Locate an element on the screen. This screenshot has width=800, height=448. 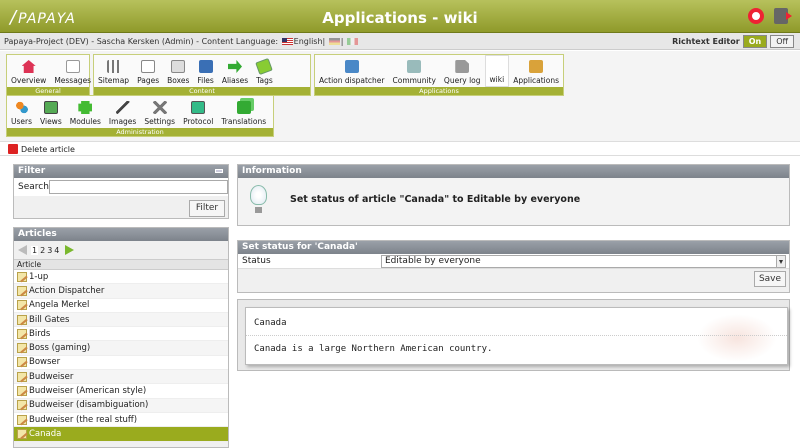
toolbar-messages: Messages is located at coordinates (72, 71).